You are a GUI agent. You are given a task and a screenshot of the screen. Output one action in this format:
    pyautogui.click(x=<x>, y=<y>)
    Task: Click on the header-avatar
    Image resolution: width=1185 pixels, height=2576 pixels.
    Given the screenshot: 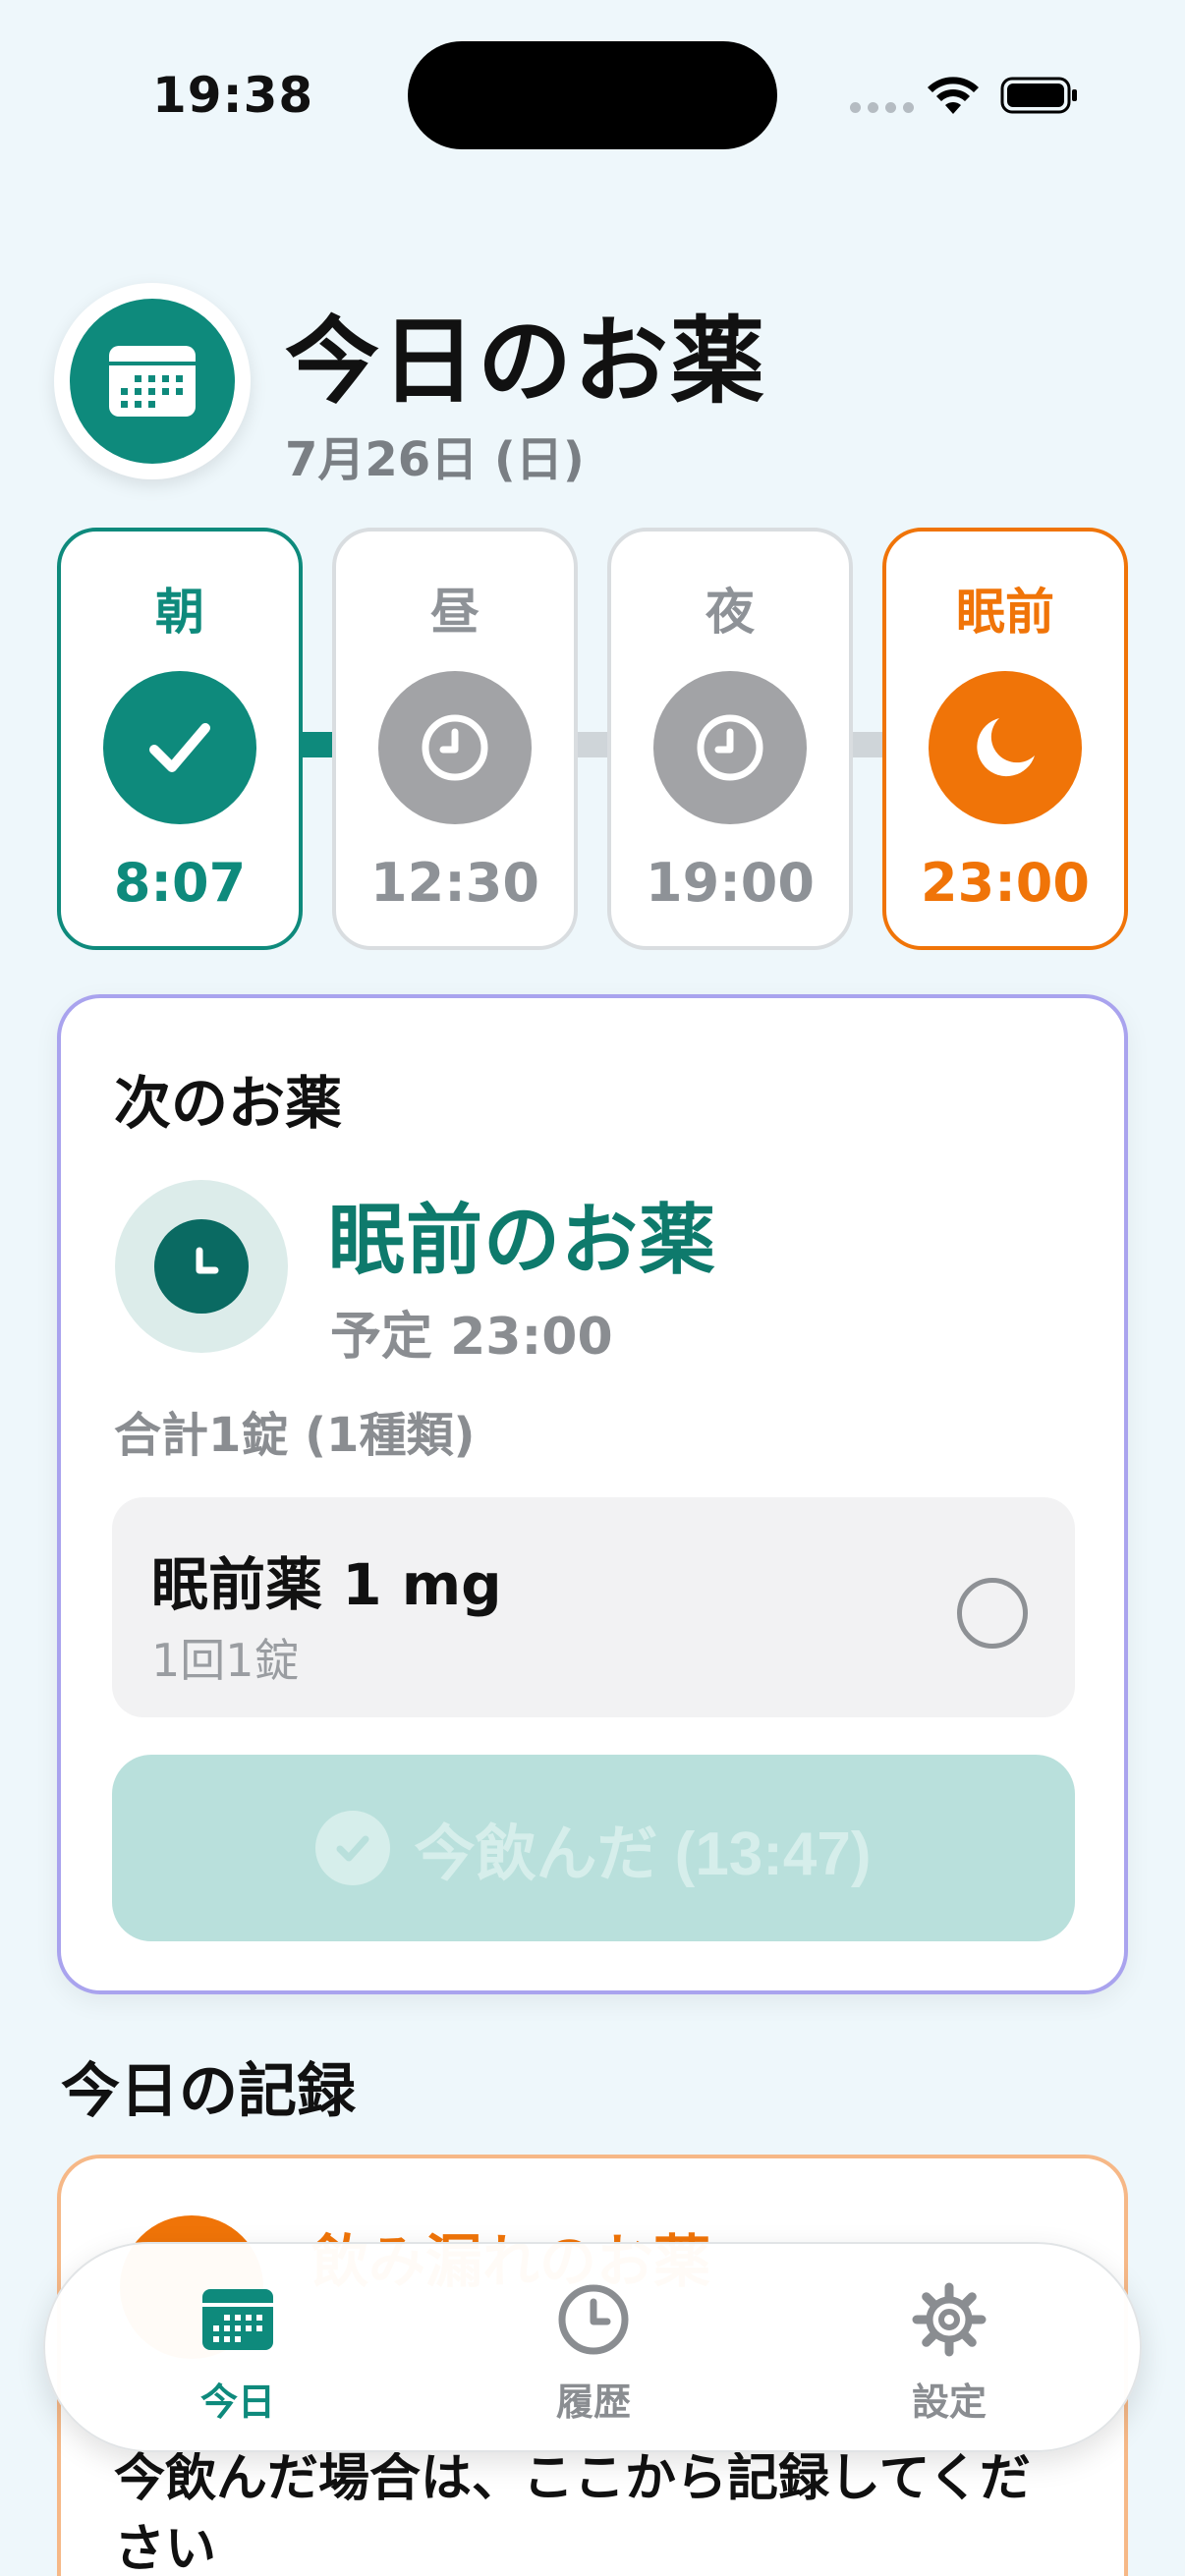 What is the action you would take?
    pyautogui.click(x=152, y=381)
    